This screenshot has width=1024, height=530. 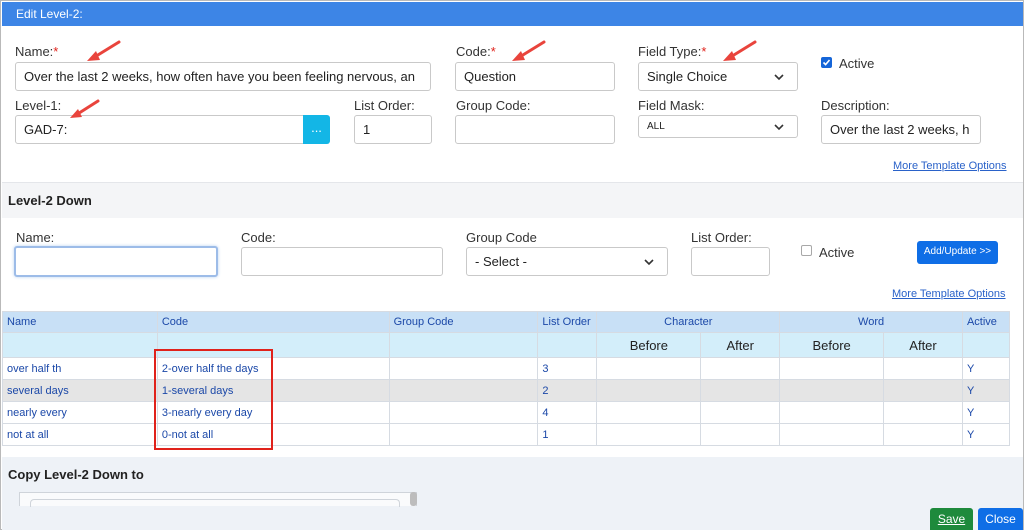 What do you see at coordinates (740, 345) in the screenshot?
I see `character-after-header: After` at bounding box center [740, 345].